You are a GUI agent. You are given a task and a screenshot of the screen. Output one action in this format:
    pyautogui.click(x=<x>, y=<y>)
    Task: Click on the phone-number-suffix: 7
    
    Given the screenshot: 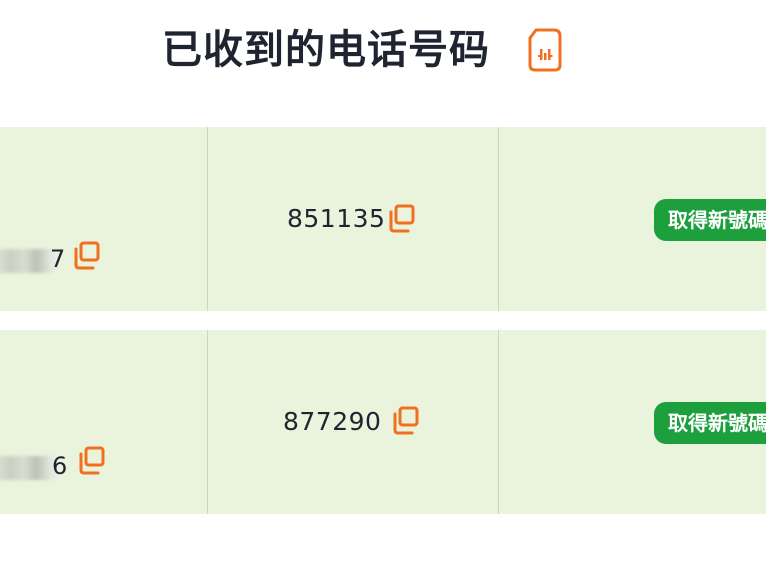 What is the action you would take?
    pyautogui.click(x=58, y=259)
    